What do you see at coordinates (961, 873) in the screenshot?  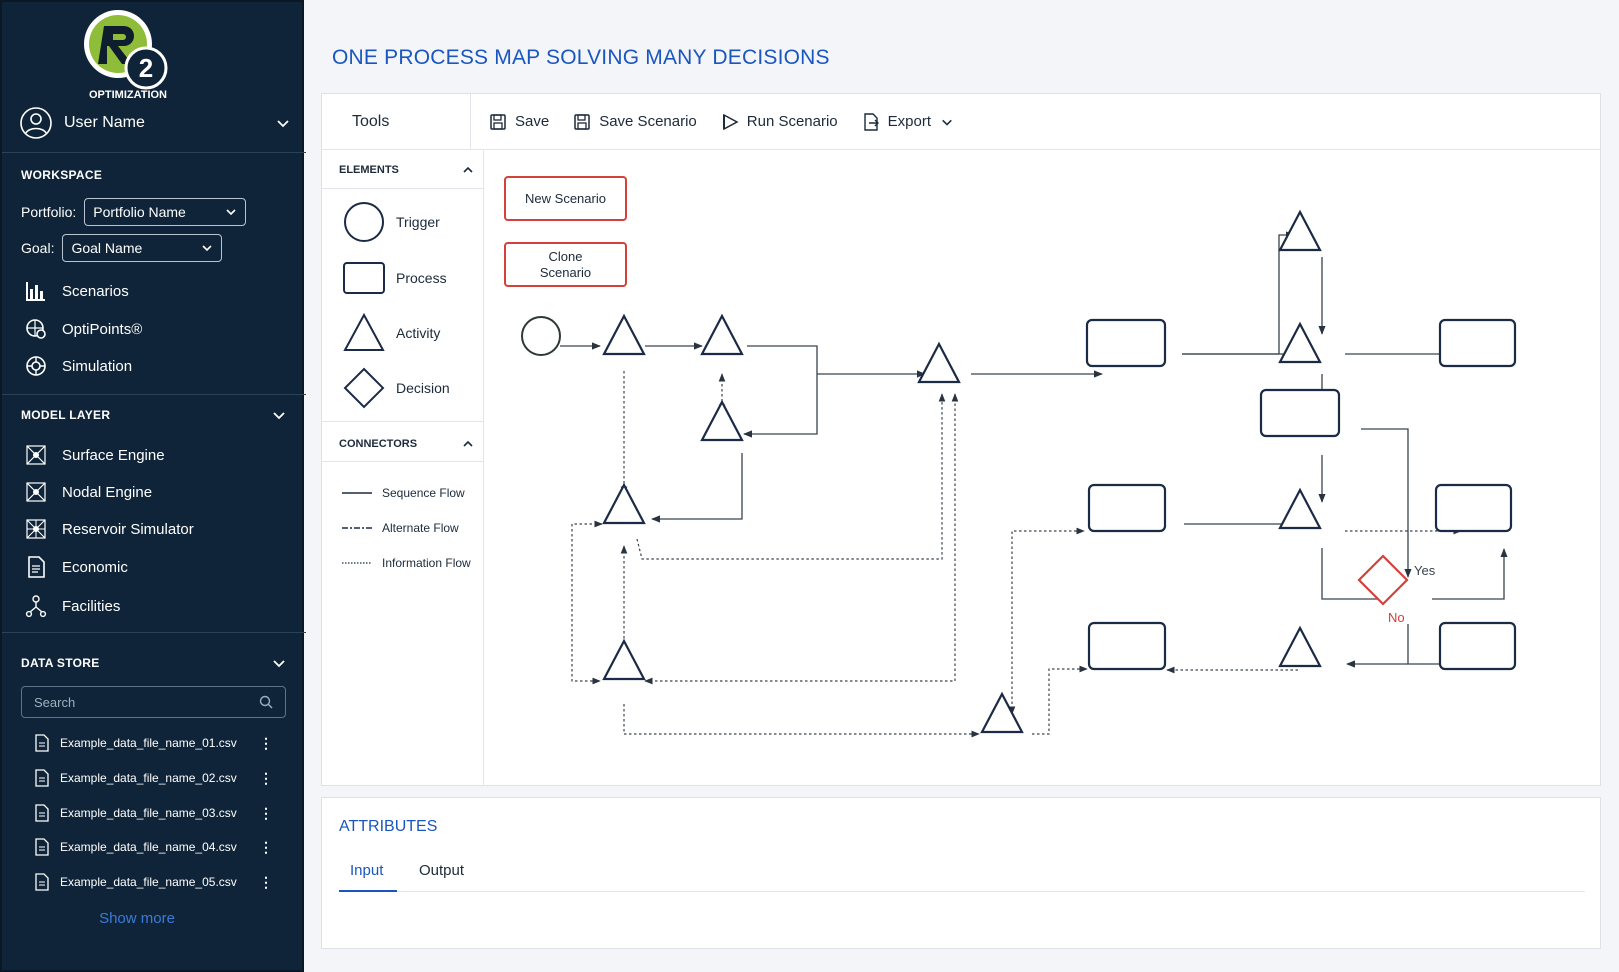 I see `attributes-panel: ATTRIBUTES Input Output` at bounding box center [961, 873].